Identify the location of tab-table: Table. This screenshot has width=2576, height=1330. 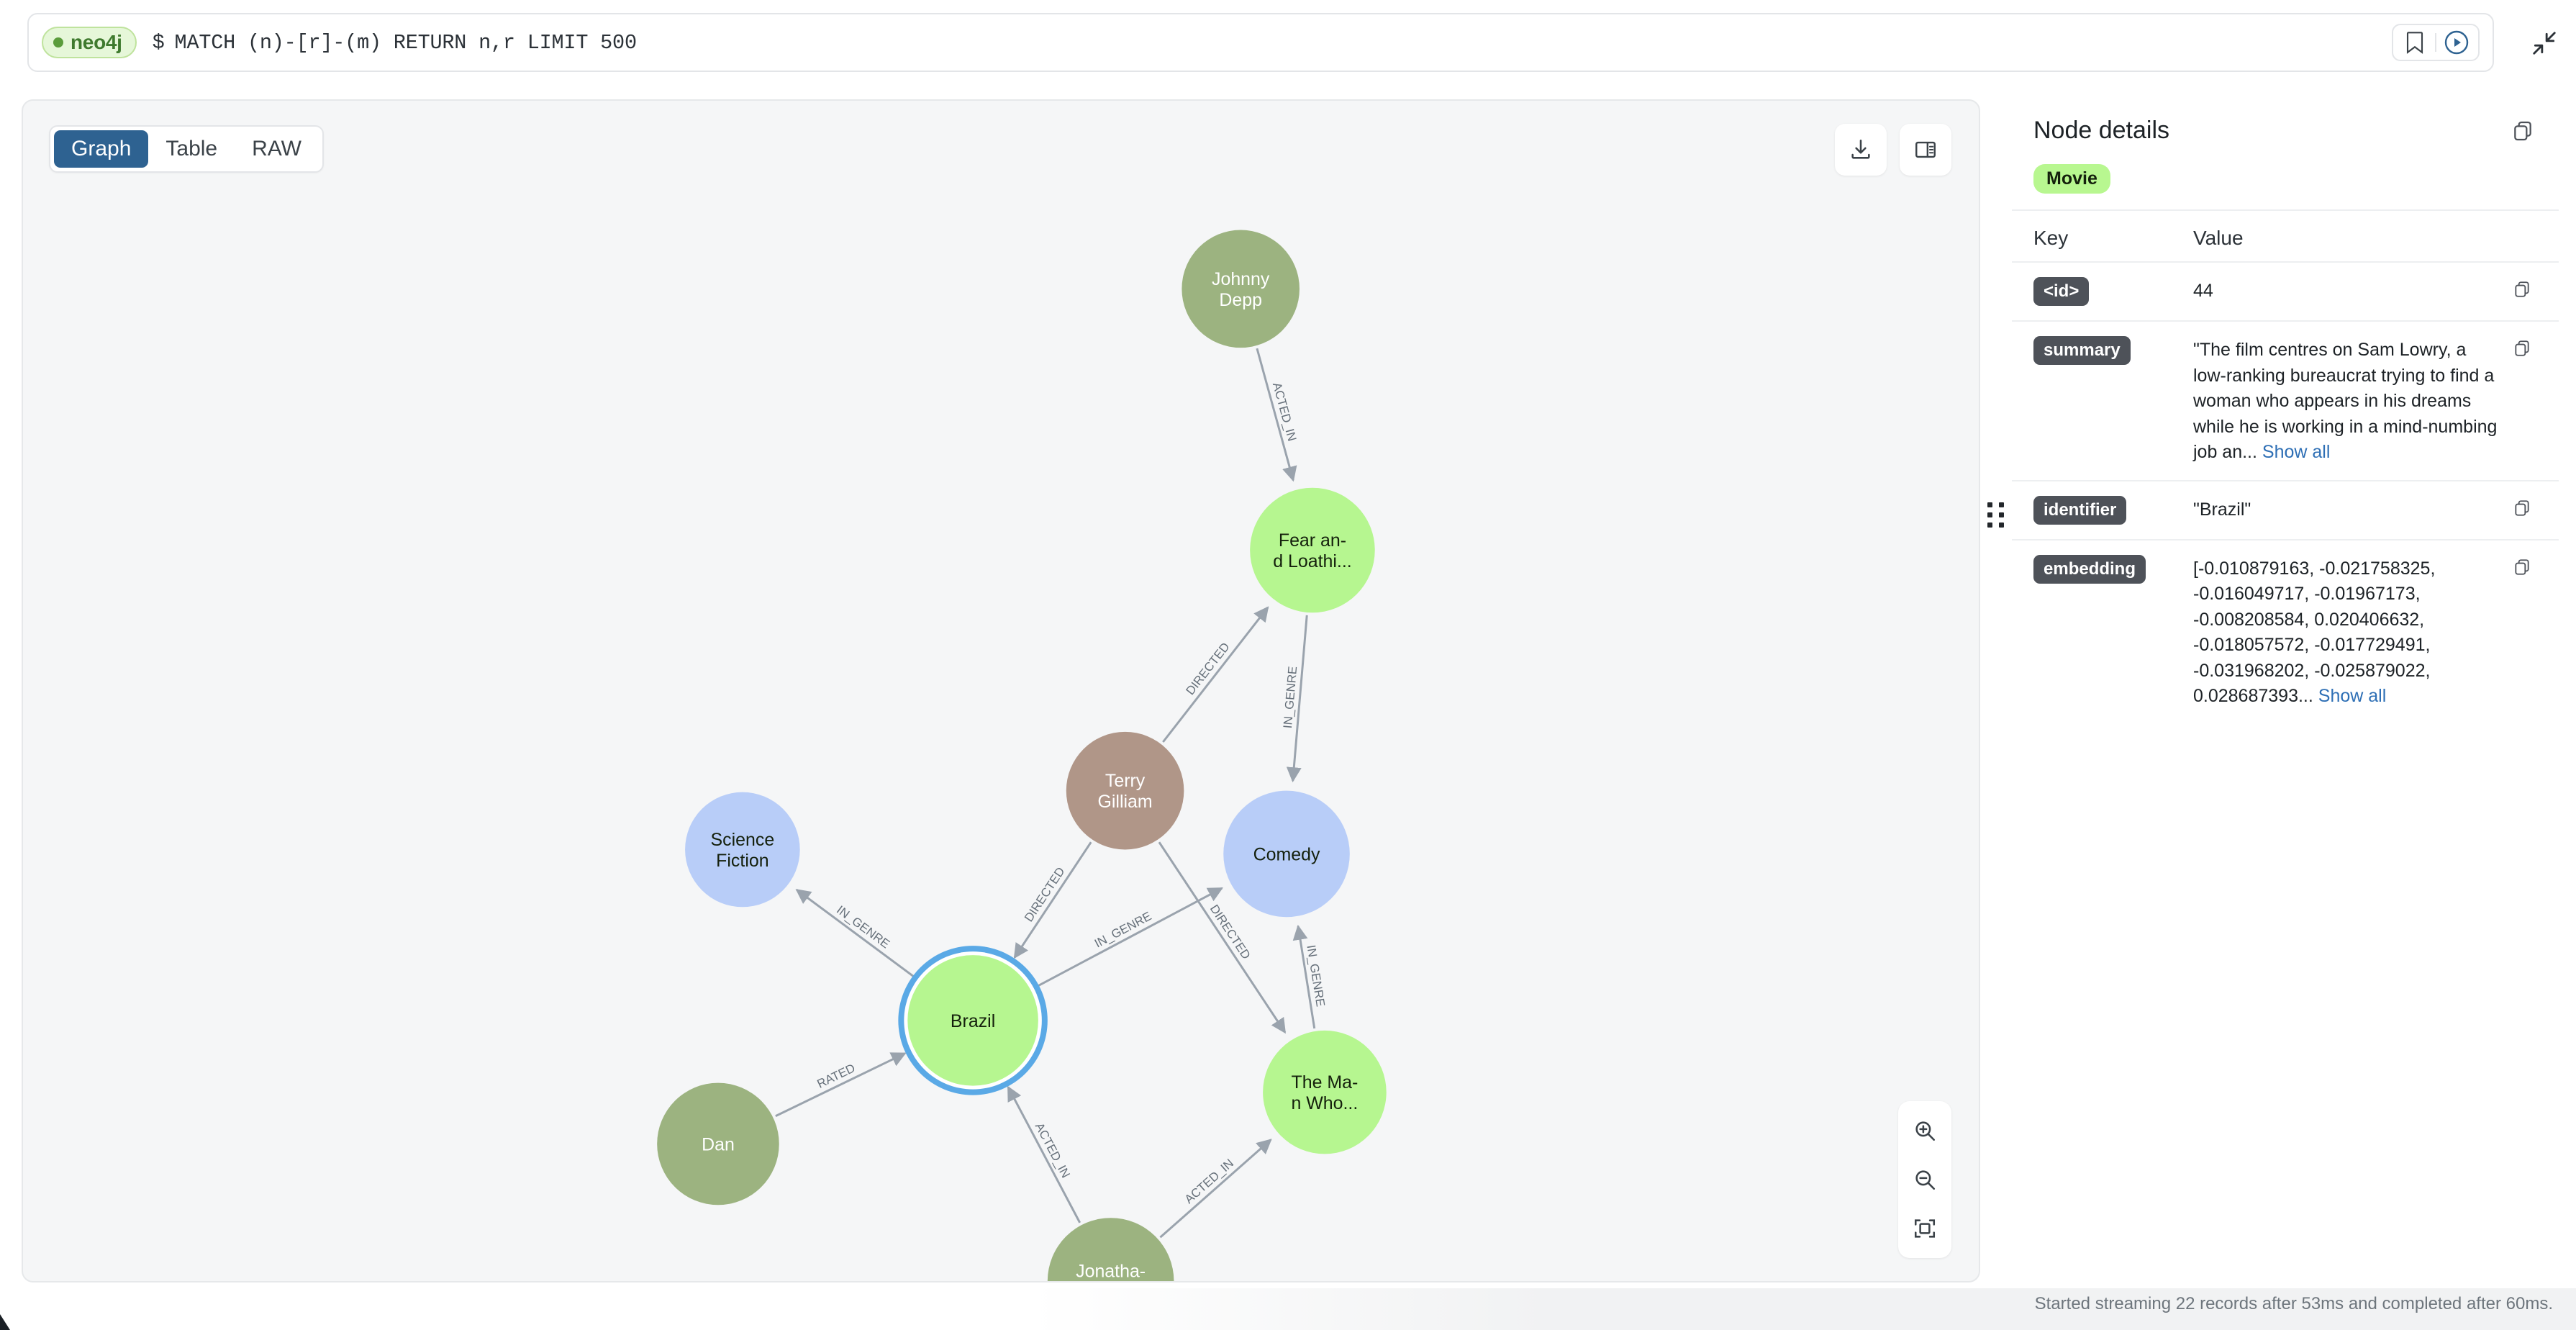
(191, 149).